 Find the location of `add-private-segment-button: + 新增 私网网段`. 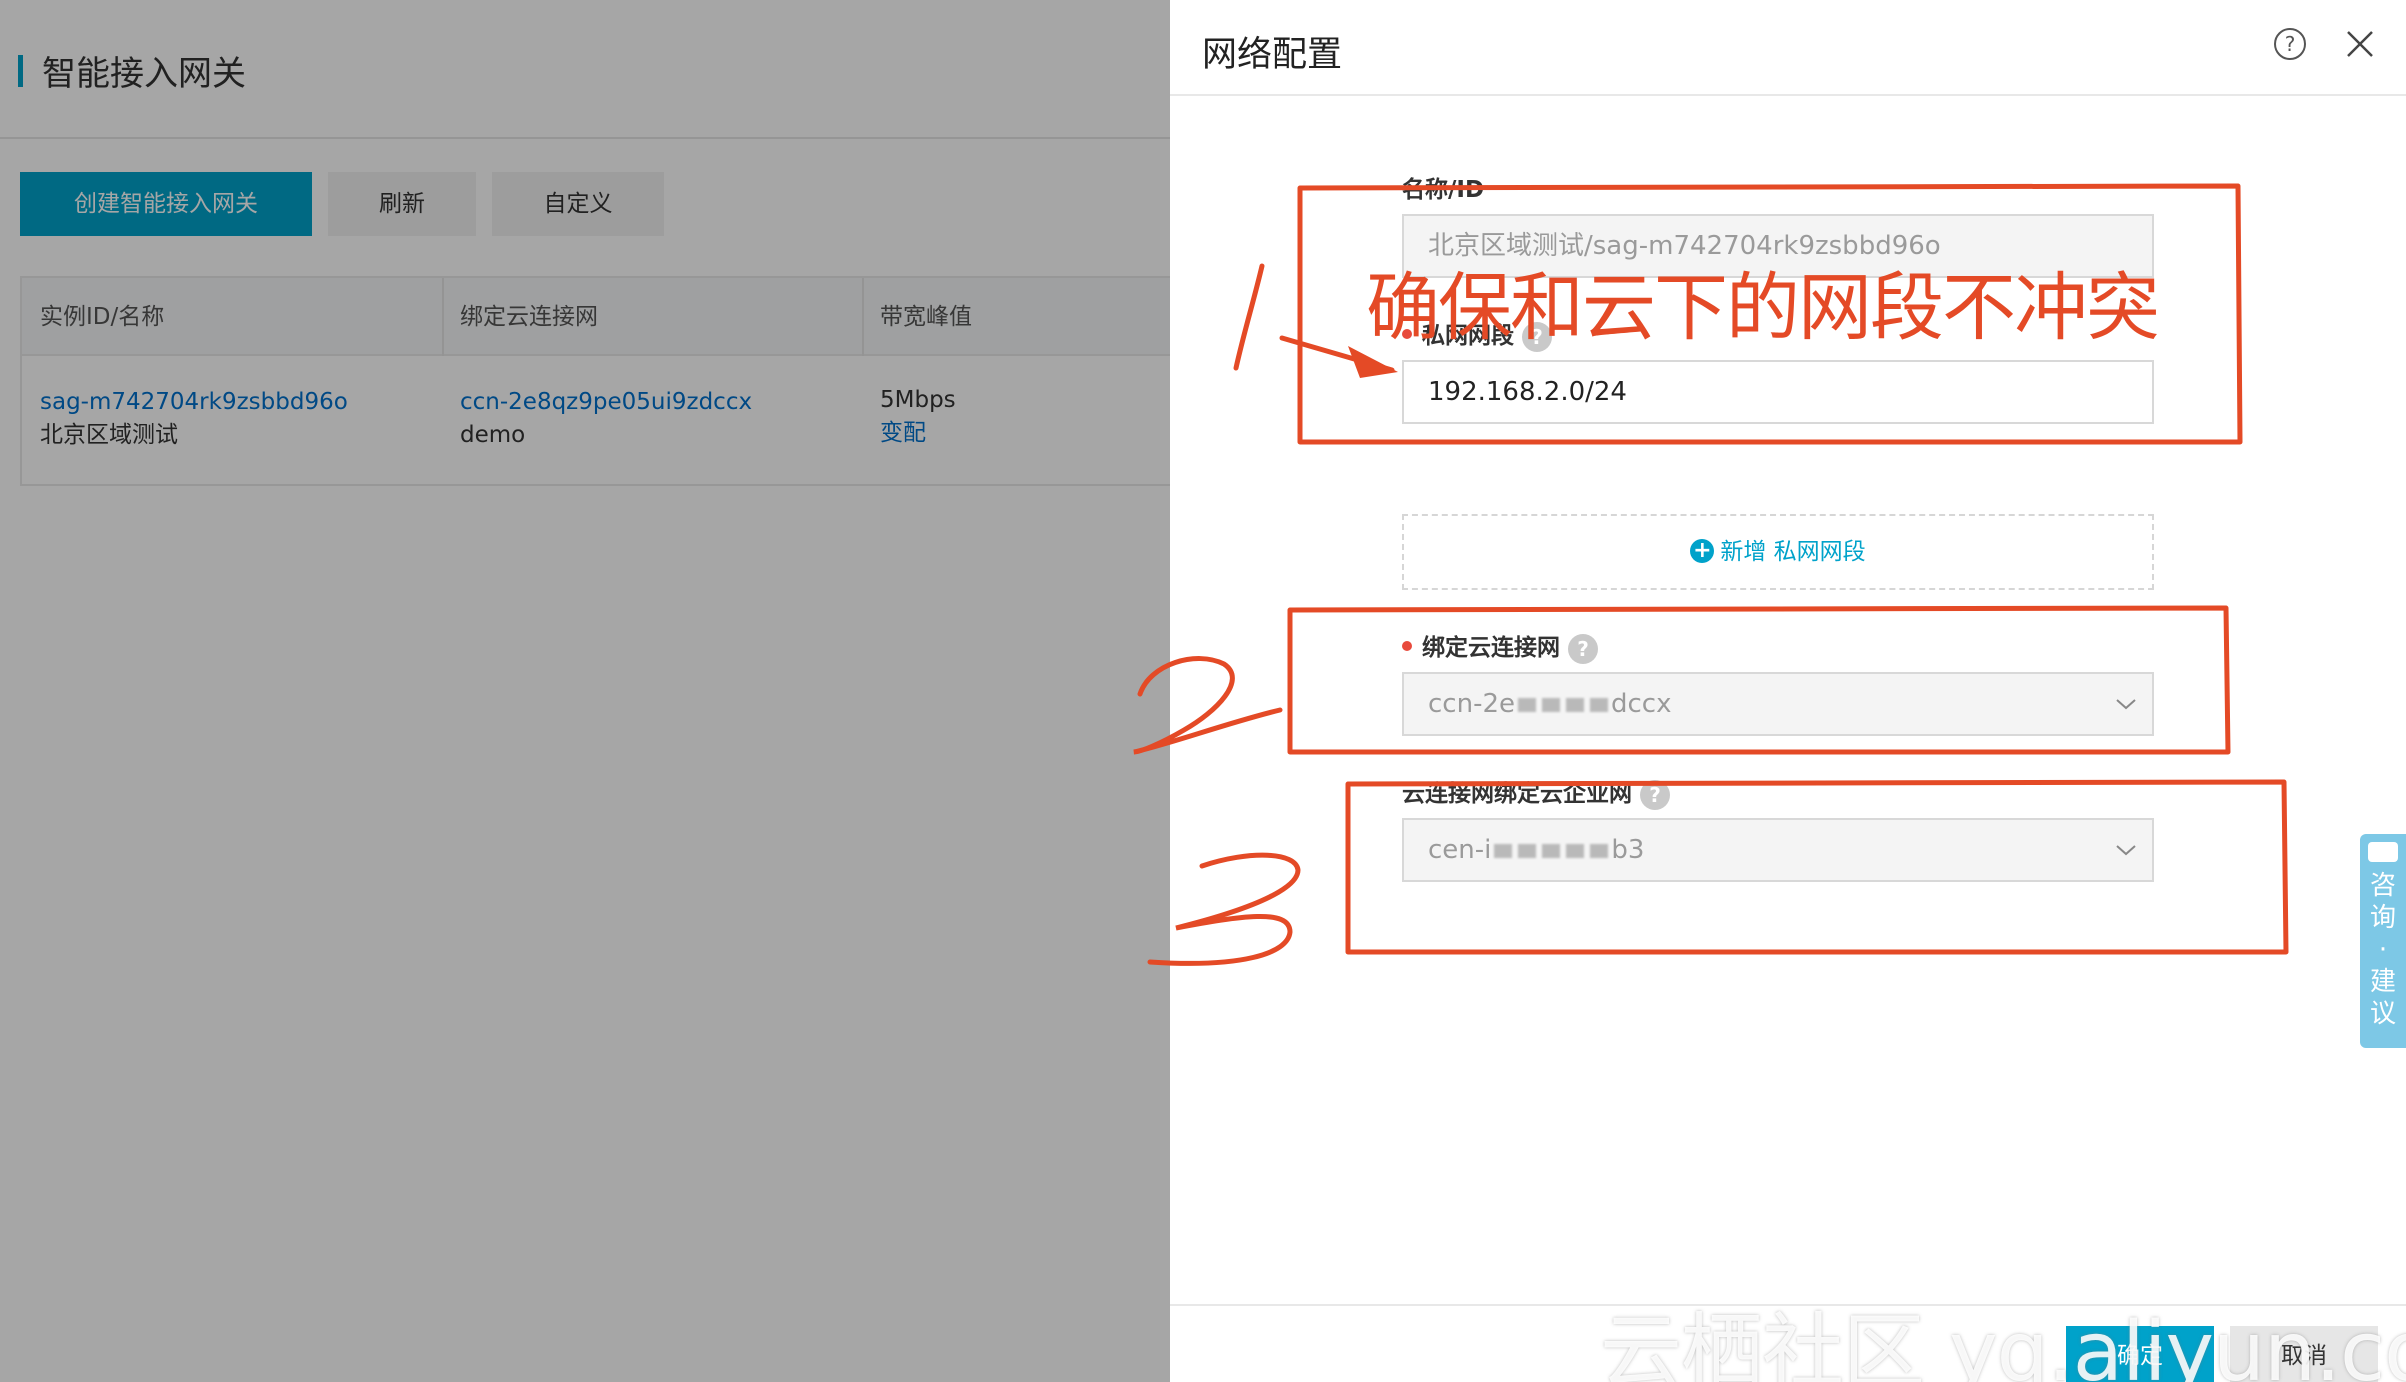

add-private-segment-button: + 新增 私网网段 is located at coordinates (1778, 552).